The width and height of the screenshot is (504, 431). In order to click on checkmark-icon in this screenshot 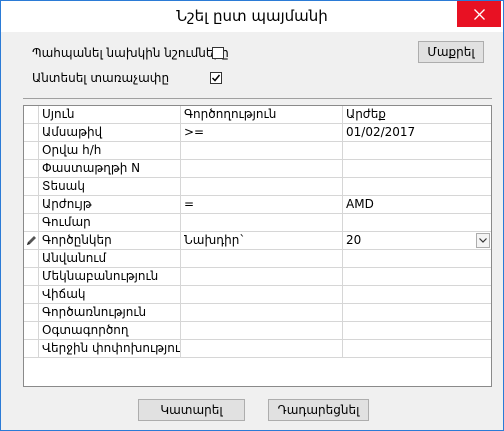, I will do `click(216, 78)`.